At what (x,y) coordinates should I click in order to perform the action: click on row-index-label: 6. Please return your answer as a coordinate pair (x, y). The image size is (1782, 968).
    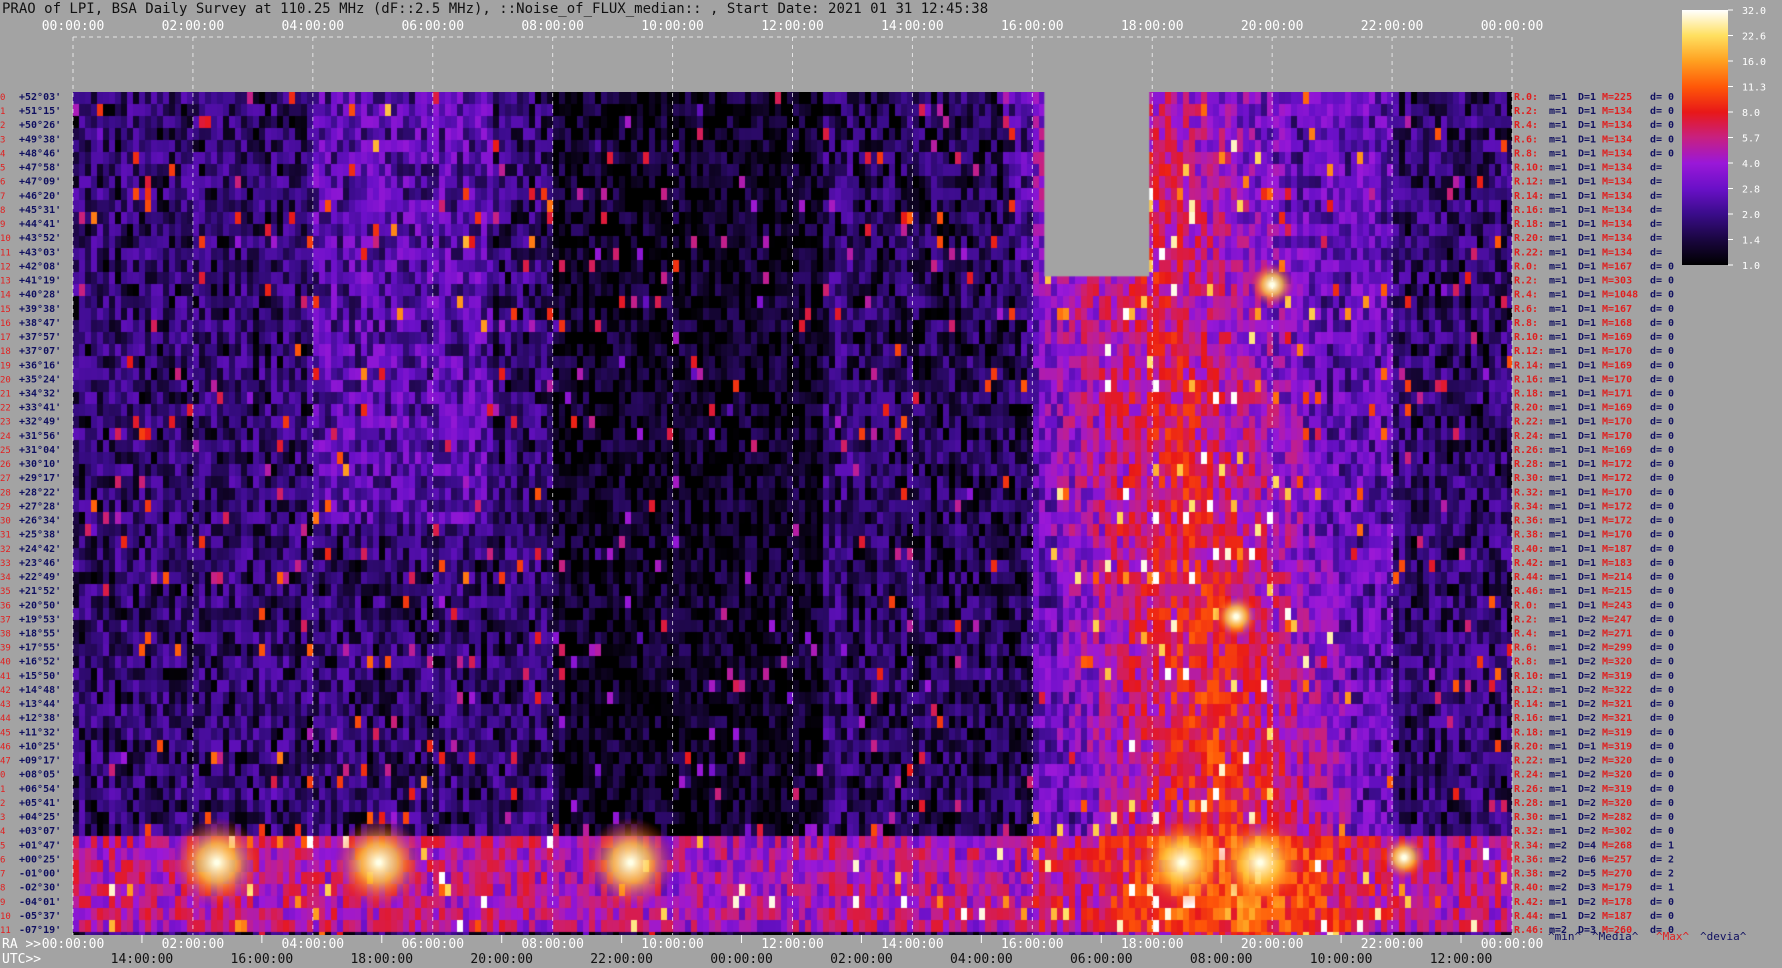
    Looking at the image, I should click on (2, 183).